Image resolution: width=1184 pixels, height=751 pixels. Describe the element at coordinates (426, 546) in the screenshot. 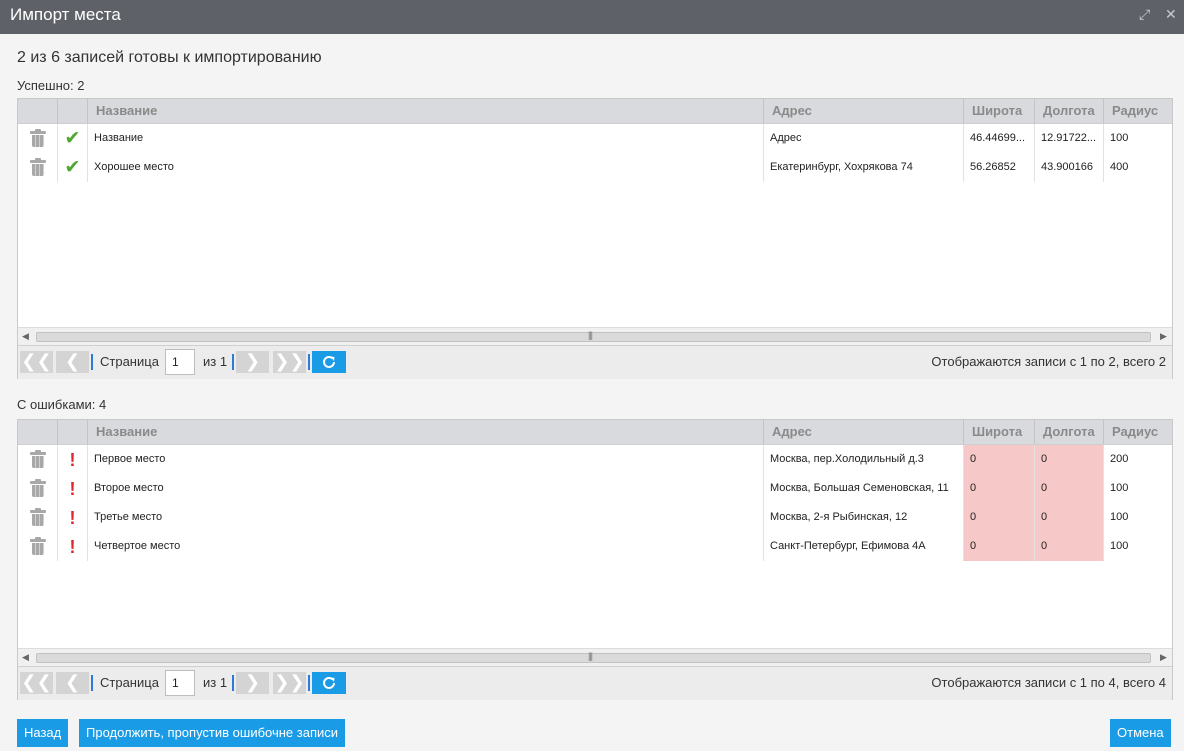

I see `name-cell: Четвертое место` at that location.